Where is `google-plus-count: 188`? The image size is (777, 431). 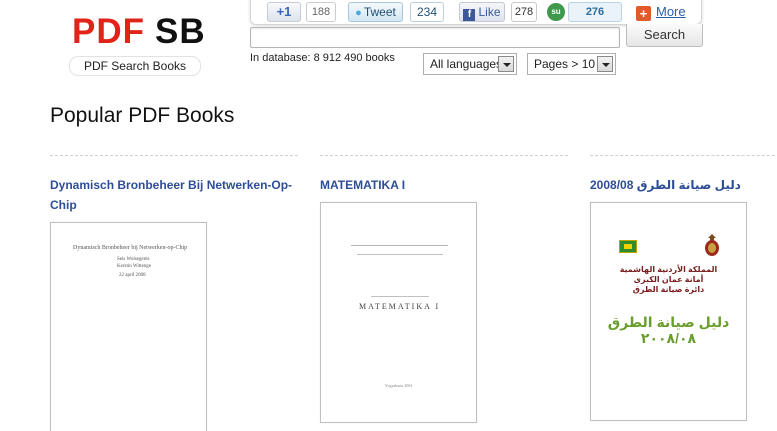 google-plus-count: 188 is located at coordinates (321, 12).